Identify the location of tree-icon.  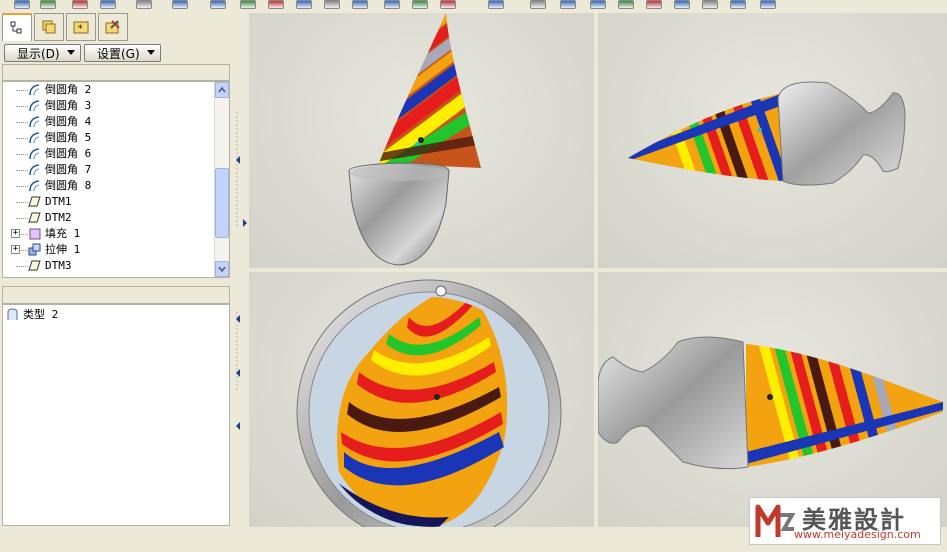
(16, 27).